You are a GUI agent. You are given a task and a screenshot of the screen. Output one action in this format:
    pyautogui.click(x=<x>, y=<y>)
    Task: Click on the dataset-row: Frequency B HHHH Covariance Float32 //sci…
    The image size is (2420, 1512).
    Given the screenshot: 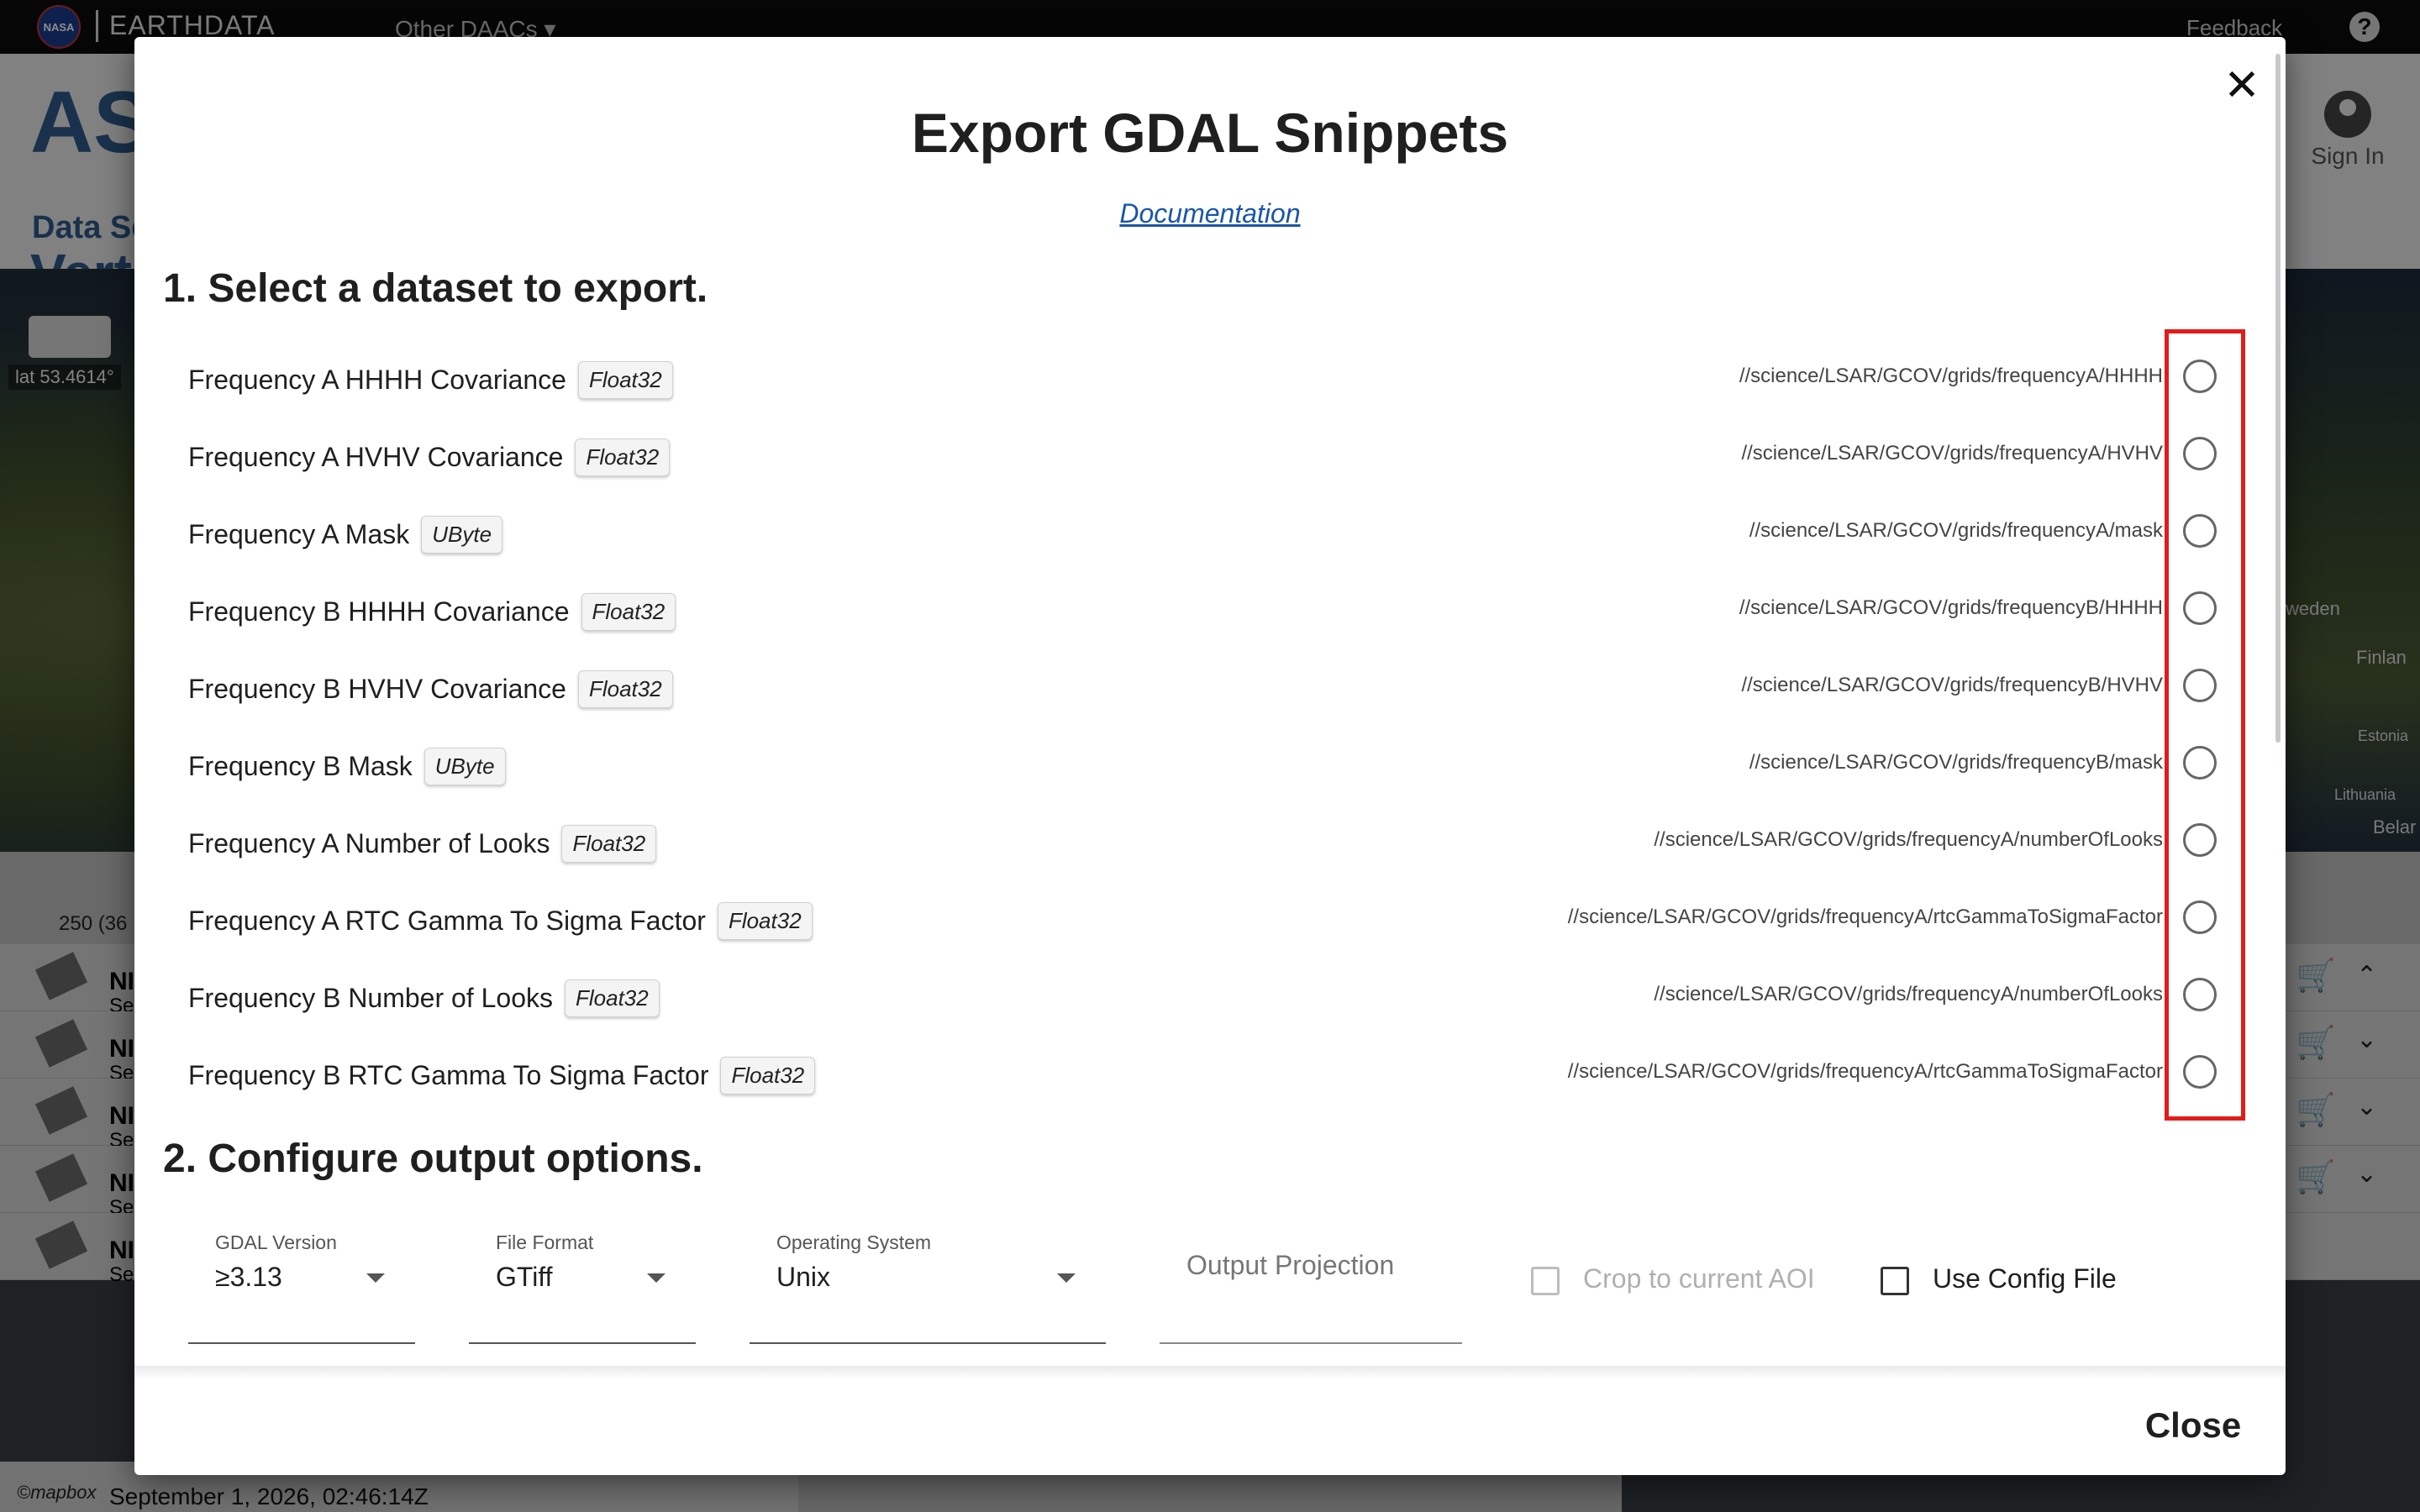 What is the action you would take?
    pyautogui.click(x=1222, y=609)
    